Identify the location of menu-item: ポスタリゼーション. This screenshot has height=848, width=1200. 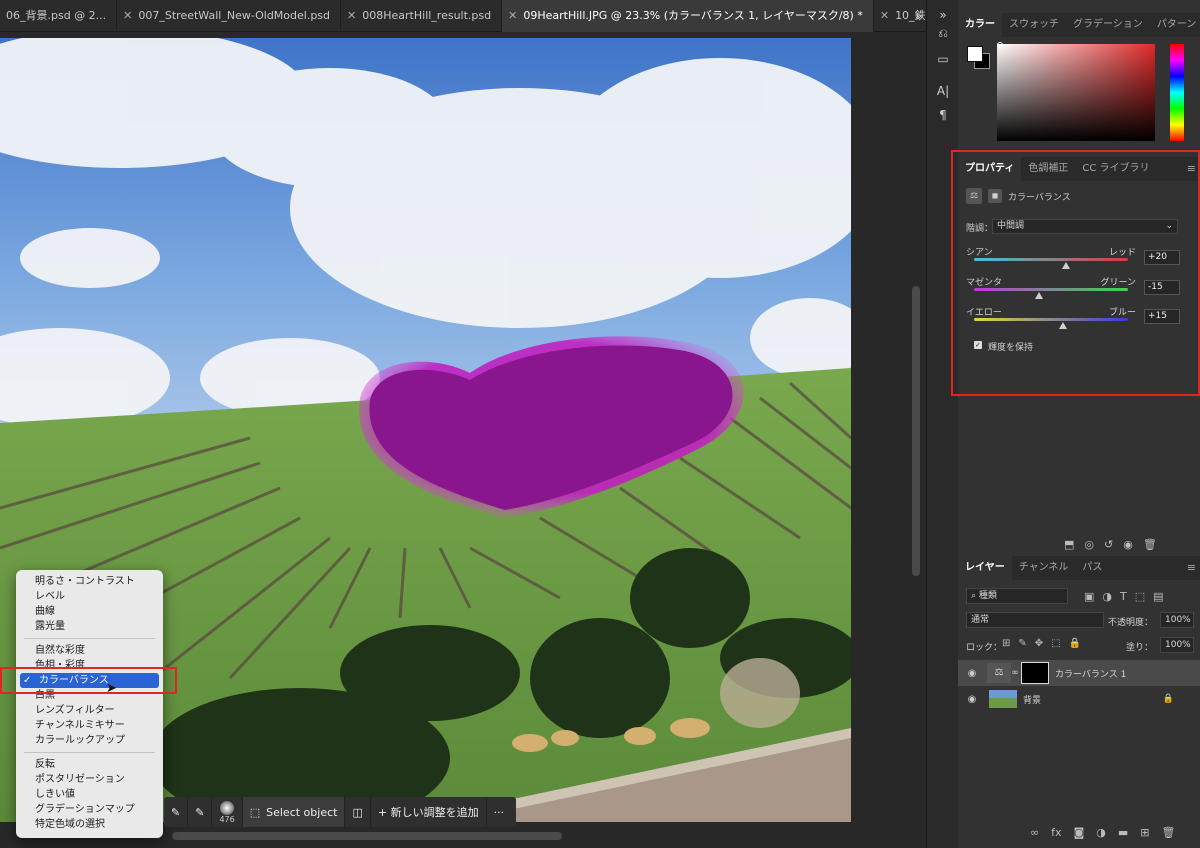
(89, 779).